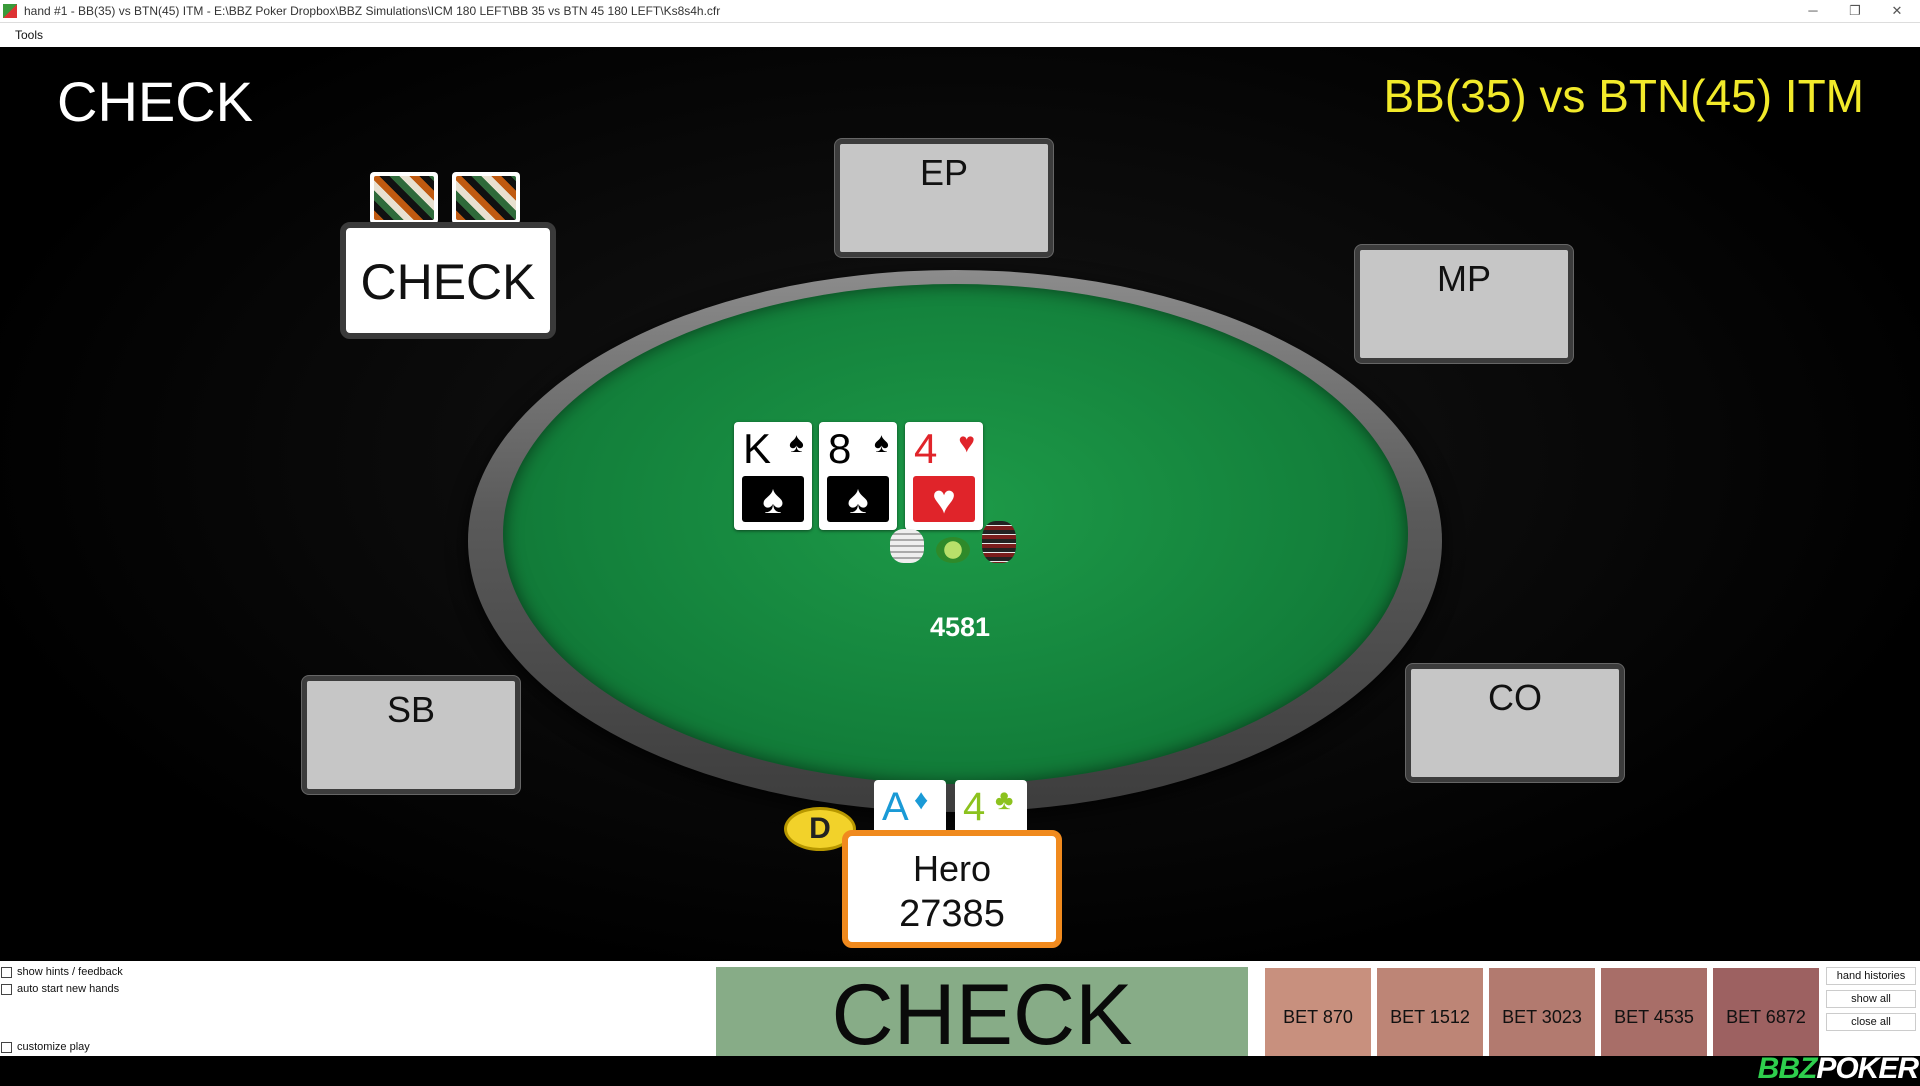  I want to click on close-all-button: close all, so click(1871, 1022).